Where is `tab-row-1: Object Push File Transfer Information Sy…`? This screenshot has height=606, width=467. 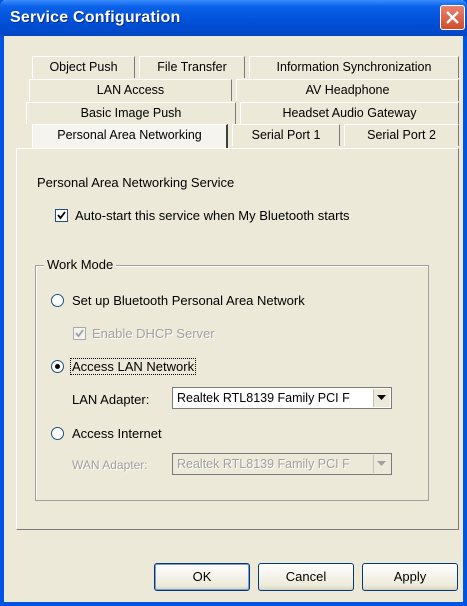
tab-row-1: Object Push File Transfer Information Sy… is located at coordinates (231, 67).